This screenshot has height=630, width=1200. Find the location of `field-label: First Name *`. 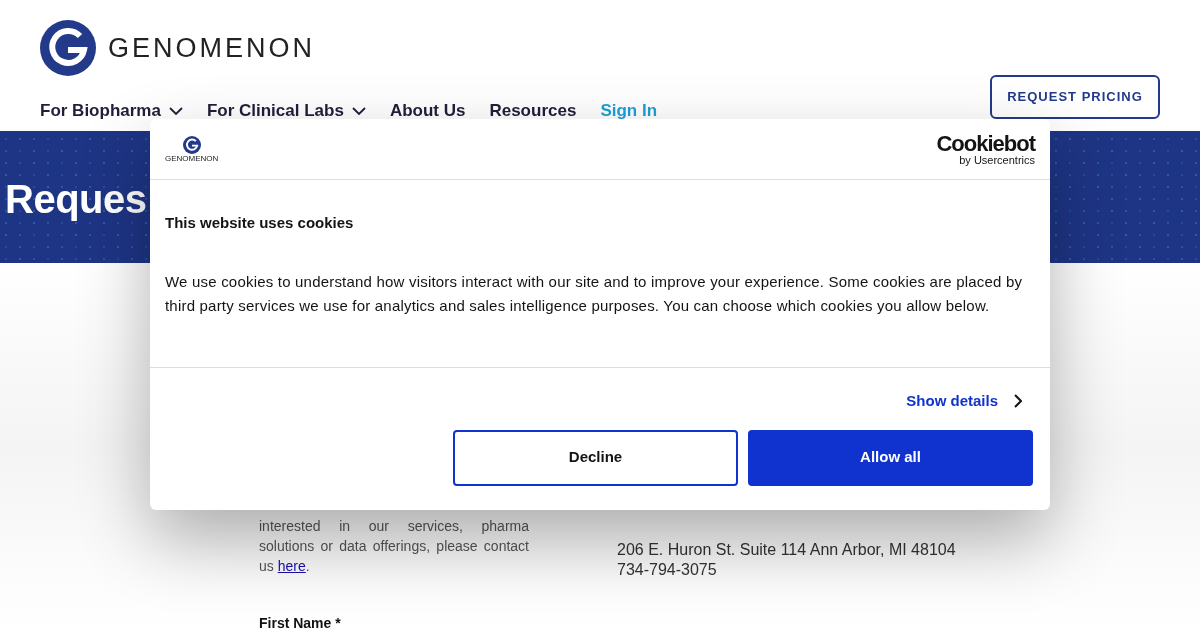

field-label: First Name * is located at coordinates (300, 622).